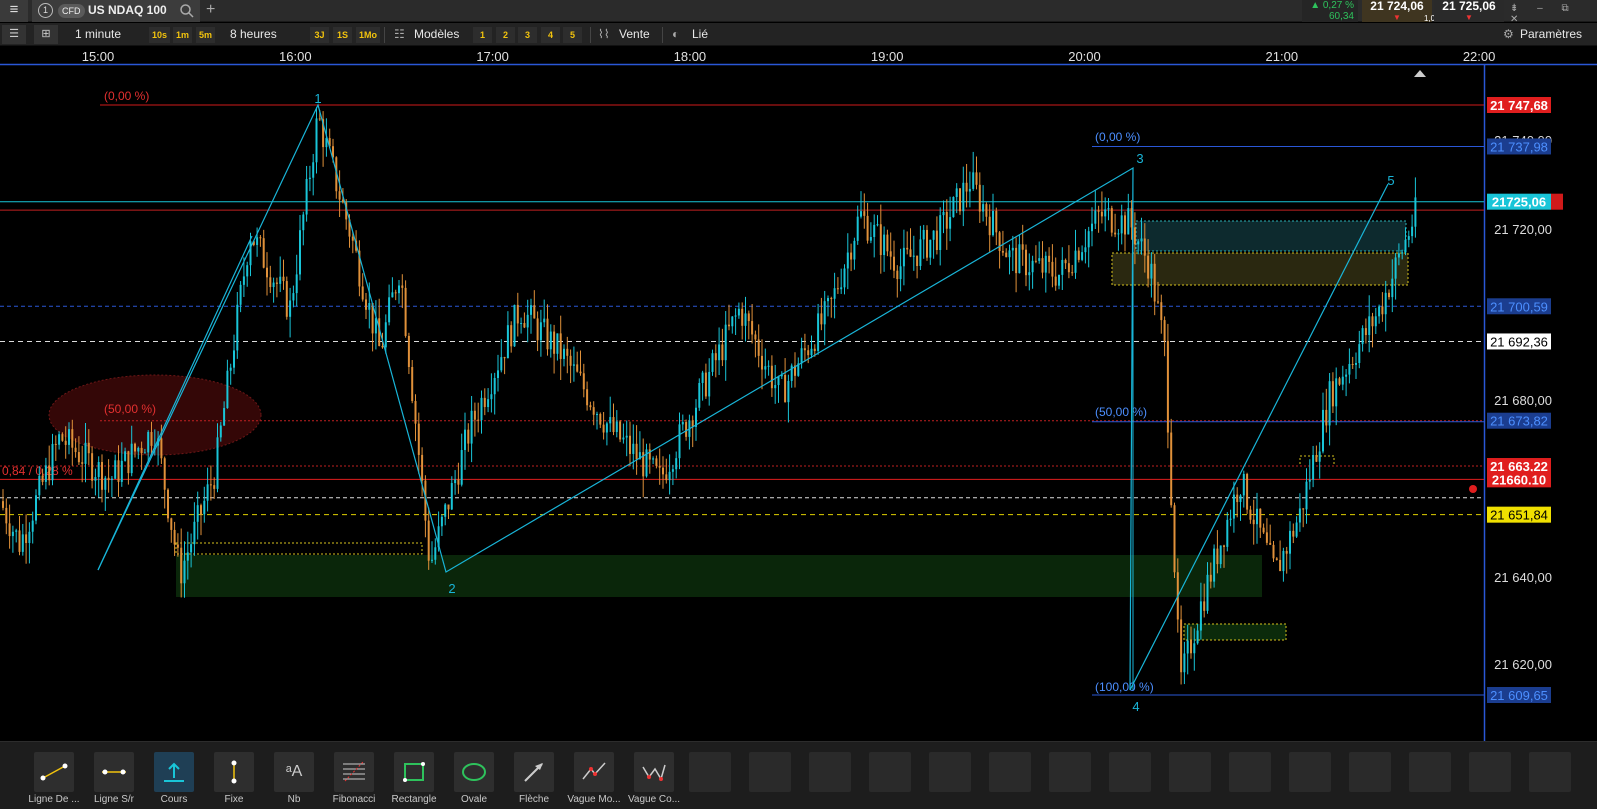  I want to click on demand-zone, so click(719, 576).